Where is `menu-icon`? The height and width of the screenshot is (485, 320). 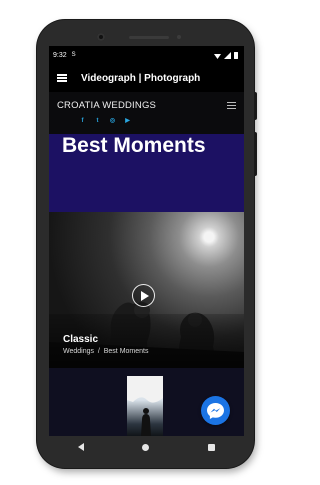 menu-icon is located at coordinates (62, 78).